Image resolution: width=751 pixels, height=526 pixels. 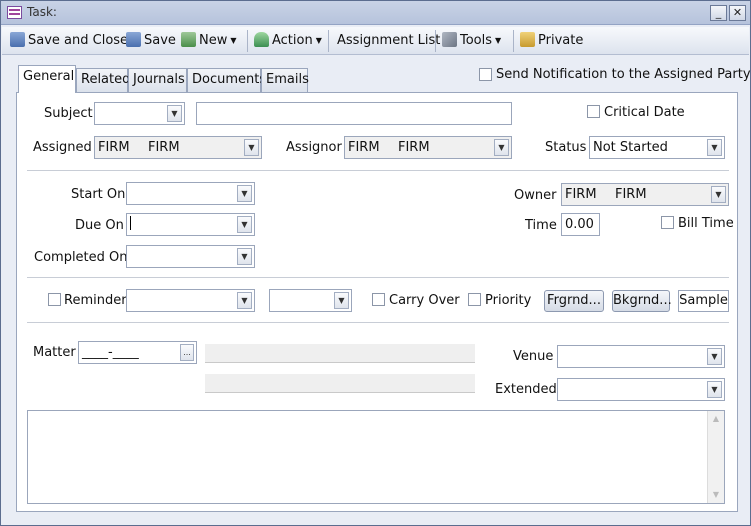 I want to click on assigned-select: FIRM FIRM ▼, so click(x=178, y=147).